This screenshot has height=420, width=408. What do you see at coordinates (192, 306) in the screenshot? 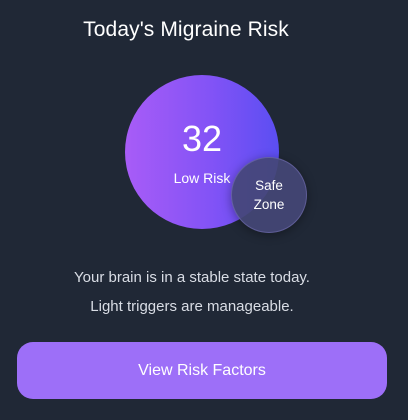
I see `status-message-line2: Light triggers are manageable.` at bounding box center [192, 306].